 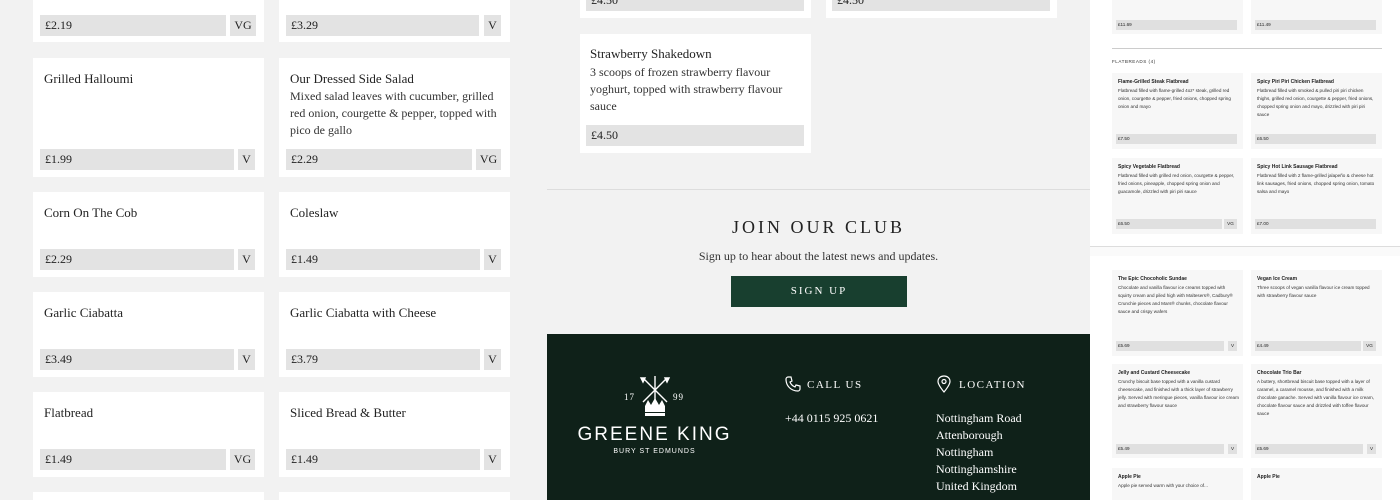 I want to click on menu-card: Sliced Bread & Butter £1.49 V, so click(x=394, y=434).